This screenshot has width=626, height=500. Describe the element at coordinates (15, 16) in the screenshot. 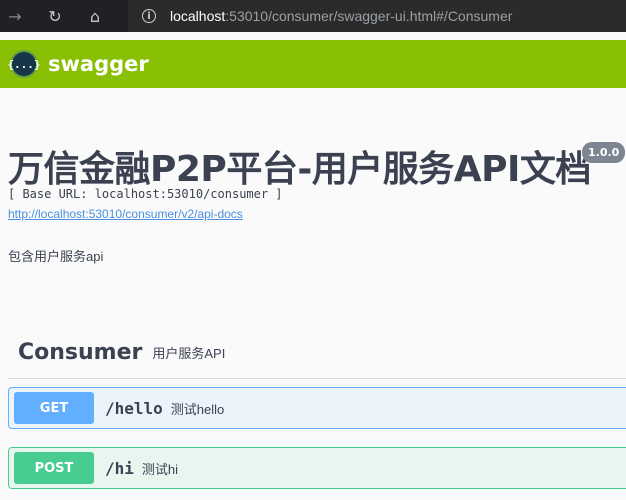

I see `back-arrow-icon: →` at that location.